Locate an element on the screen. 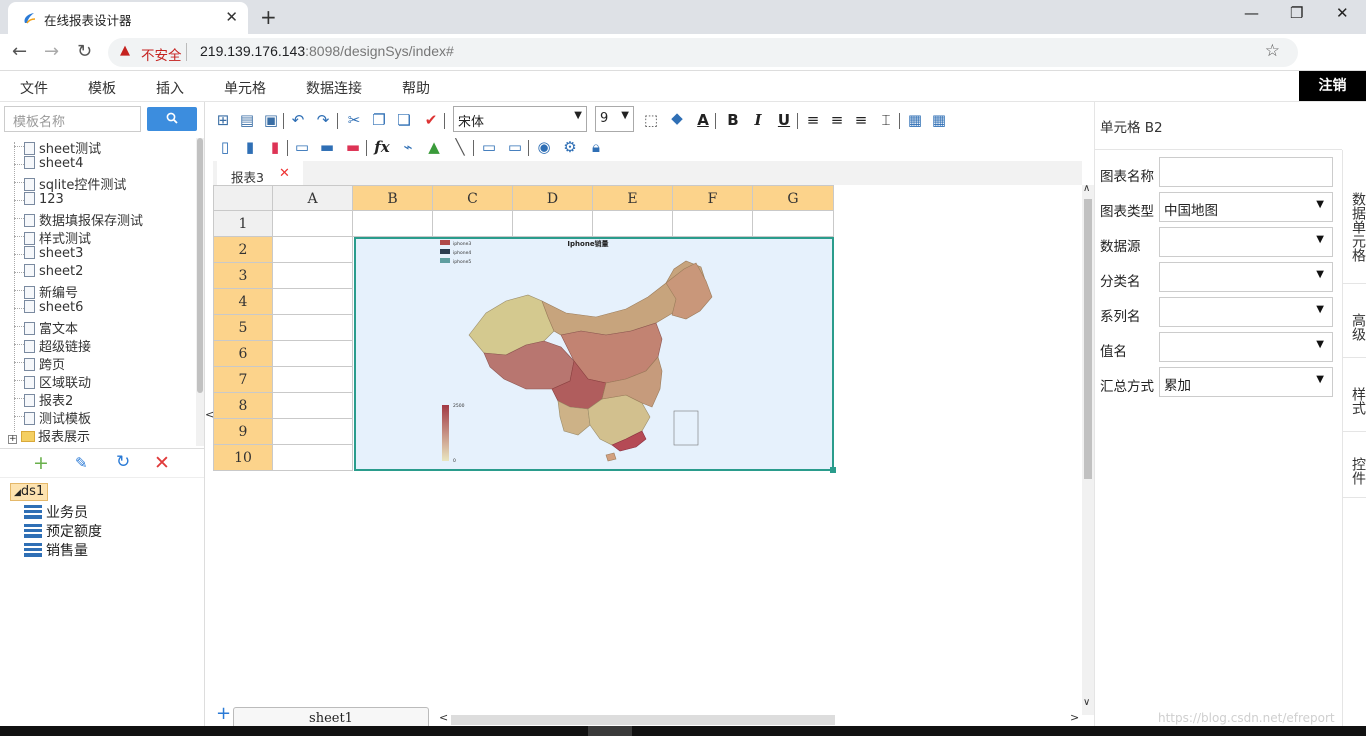  redo-icon: ↷ is located at coordinates (323, 120).